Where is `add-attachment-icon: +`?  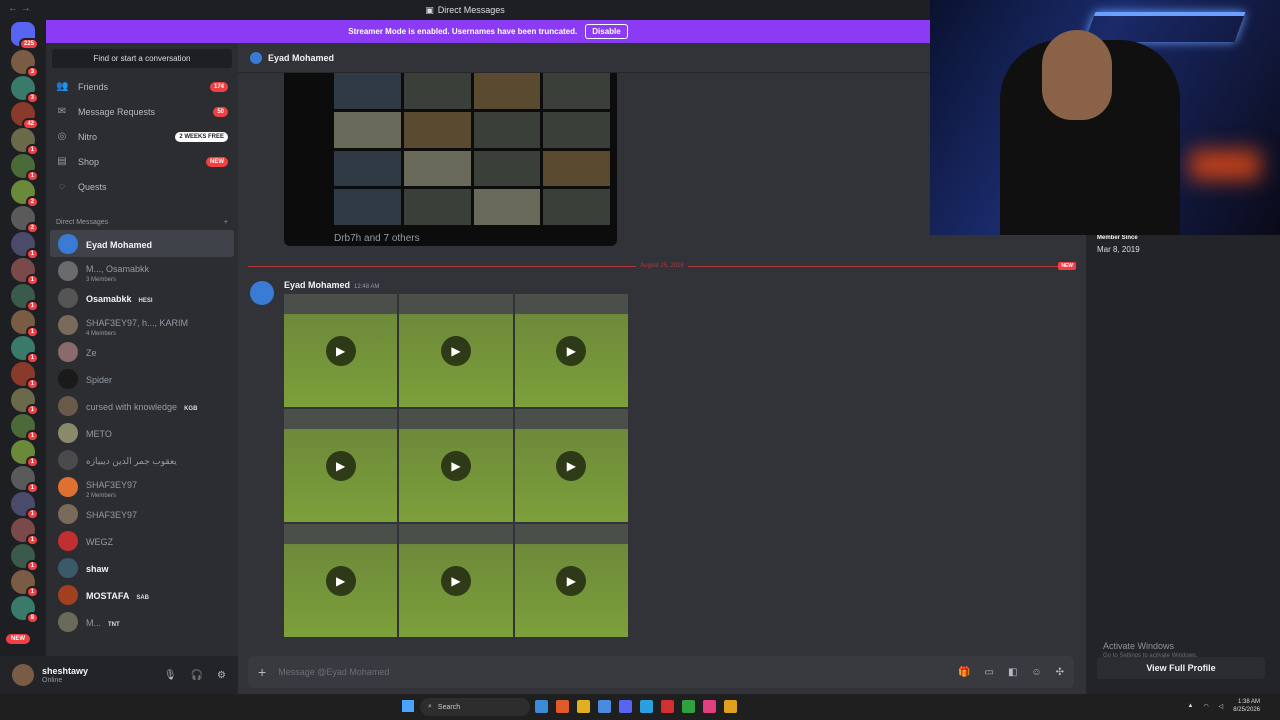
add-attachment-icon: + is located at coordinates (262, 672).